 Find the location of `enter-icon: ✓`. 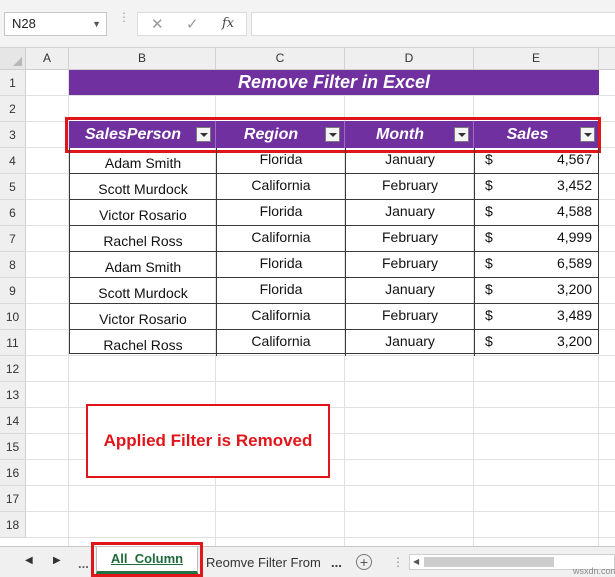

enter-icon: ✓ is located at coordinates (192, 24).